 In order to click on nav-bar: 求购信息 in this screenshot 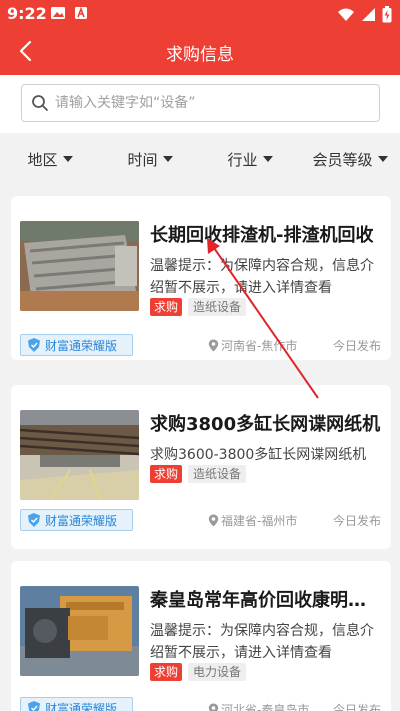, I will do `click(200, 51)`.